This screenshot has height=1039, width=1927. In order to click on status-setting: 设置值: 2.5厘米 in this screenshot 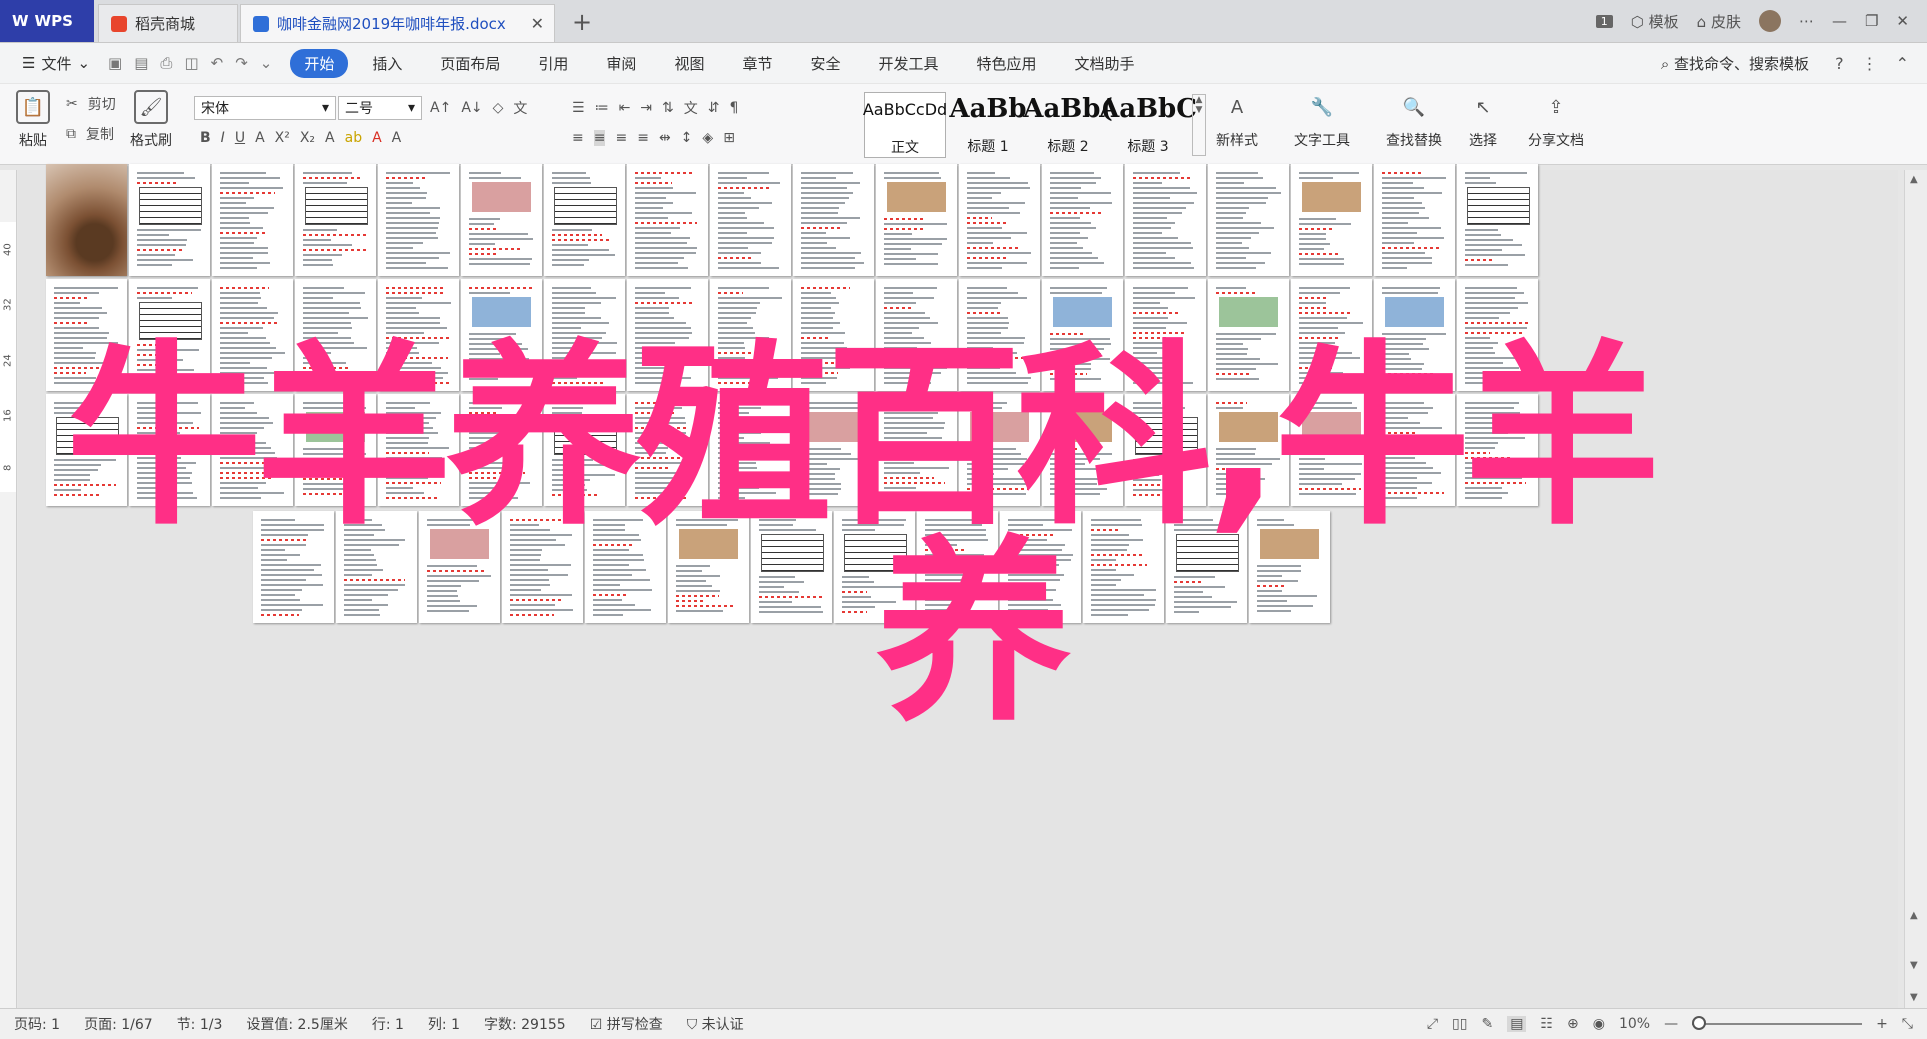, I will do `click(296, 1024)`.